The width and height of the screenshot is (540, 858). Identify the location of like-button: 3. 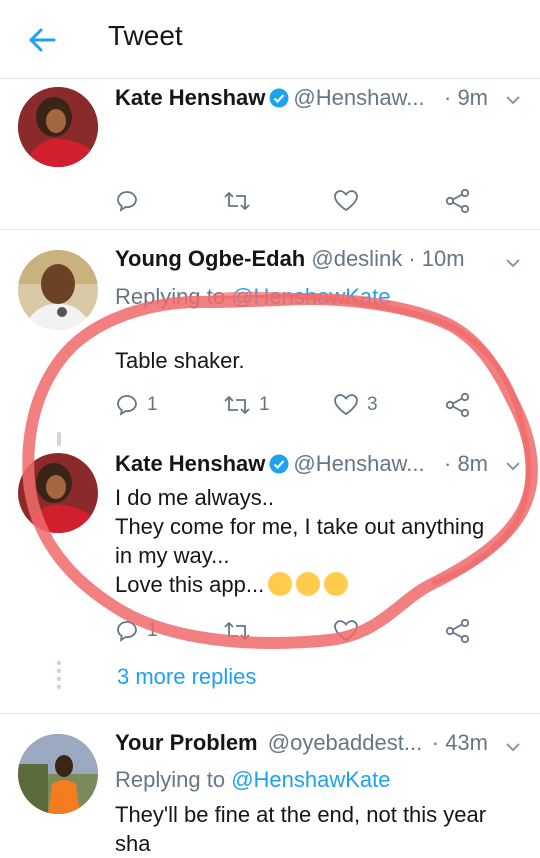
(355, 405).